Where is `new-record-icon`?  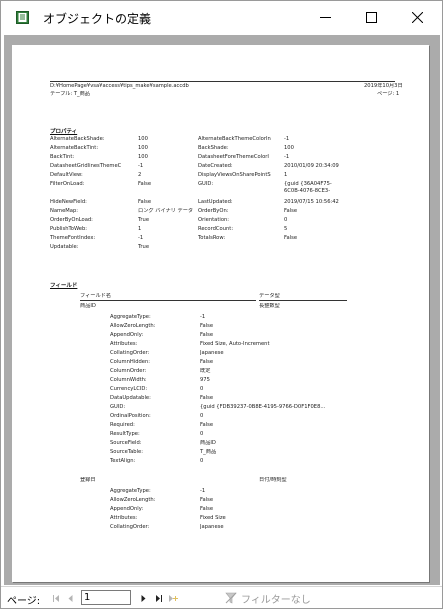 new-record-icon is located at coordinates (173, 598).